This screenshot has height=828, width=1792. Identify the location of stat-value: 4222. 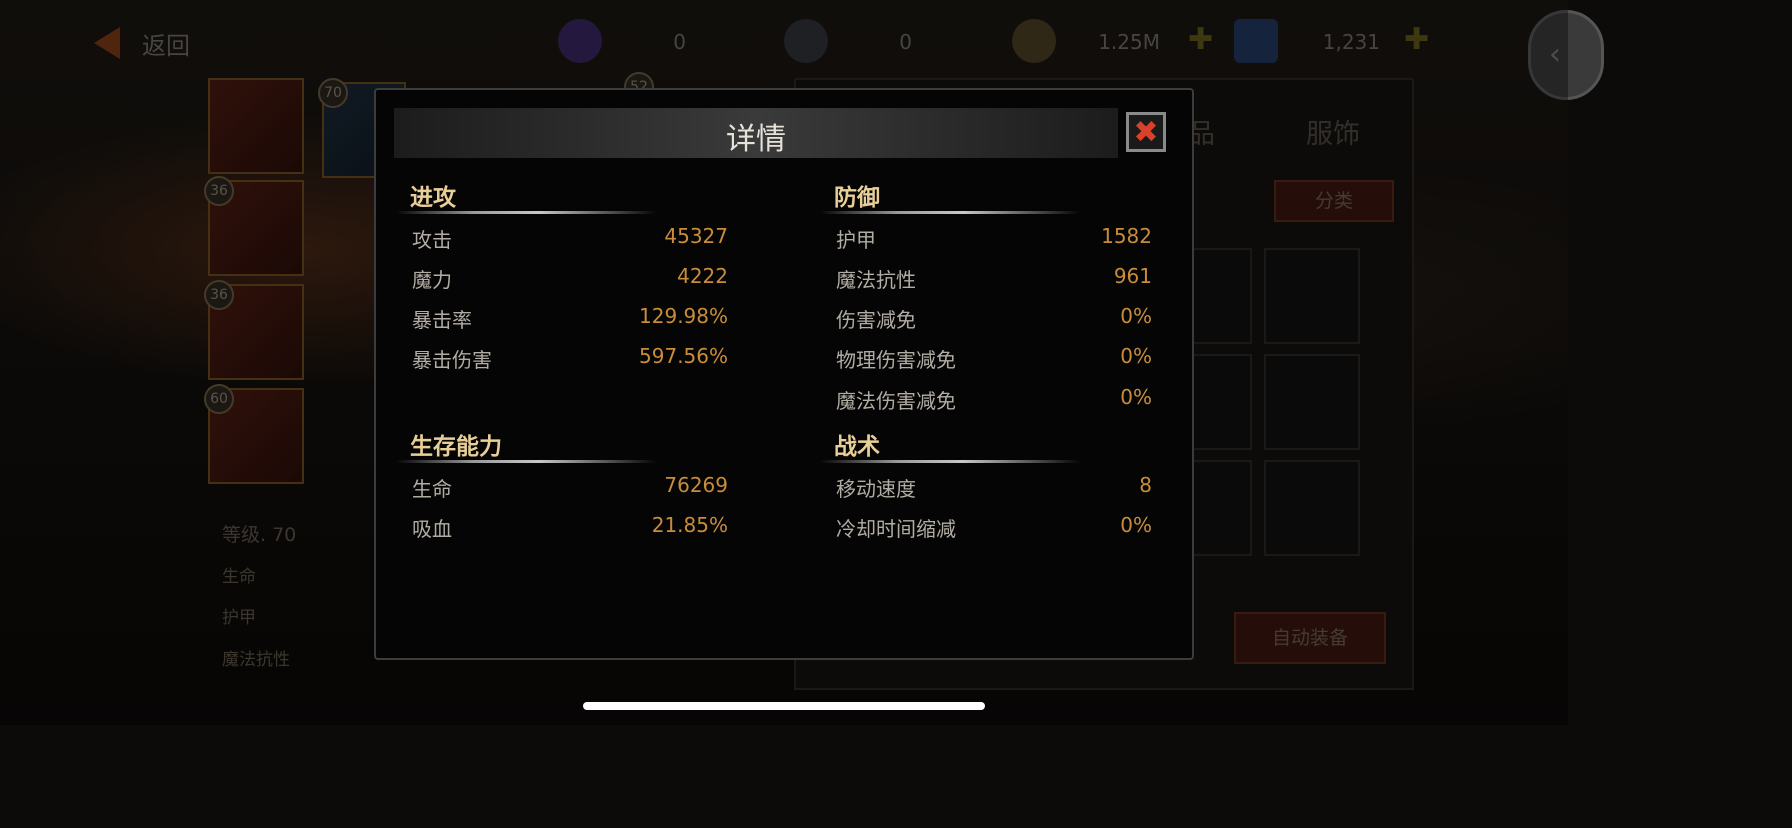
(702, 276).